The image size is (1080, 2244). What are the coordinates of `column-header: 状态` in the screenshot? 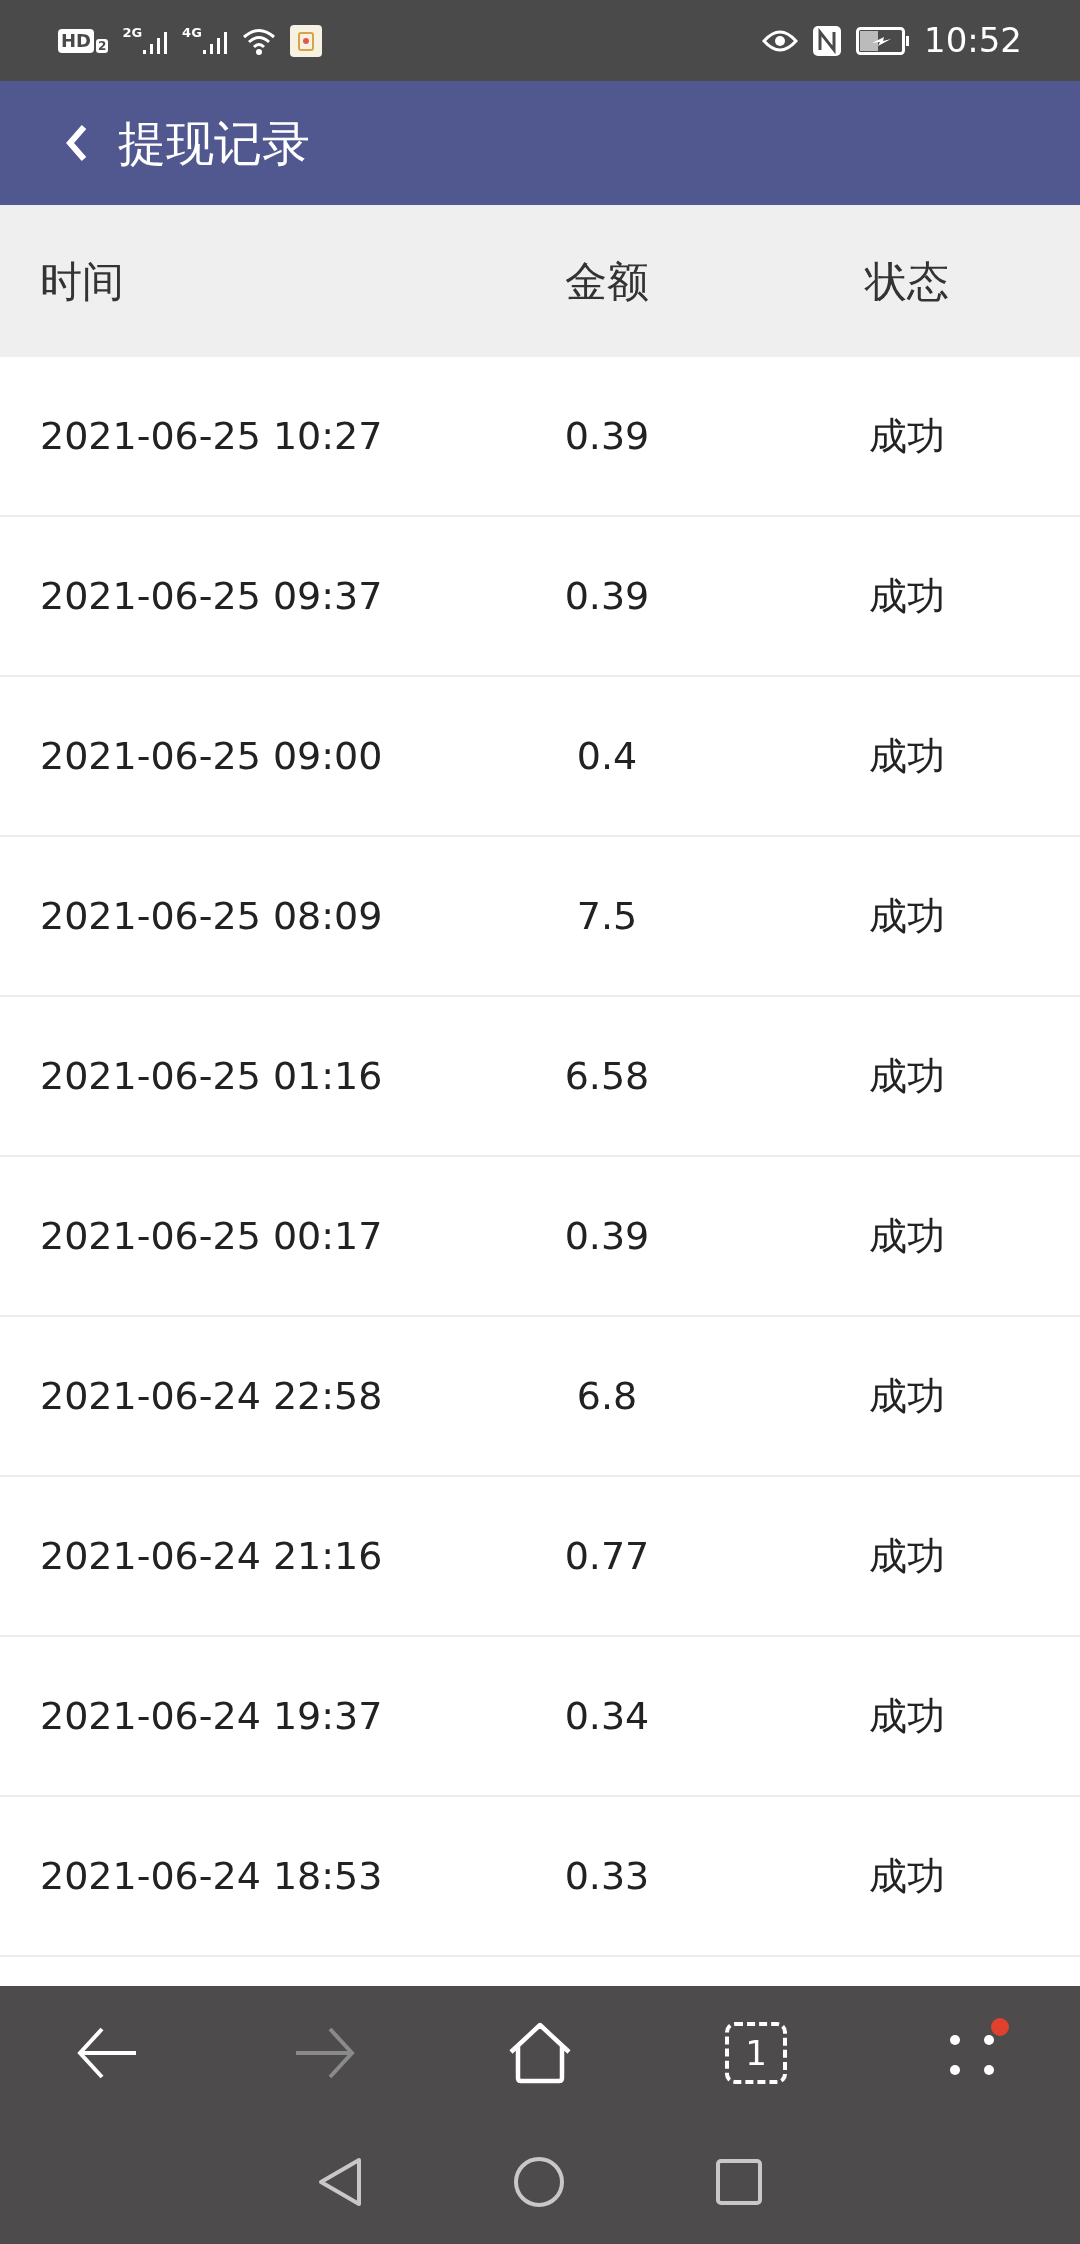 It's located at (906, 281).